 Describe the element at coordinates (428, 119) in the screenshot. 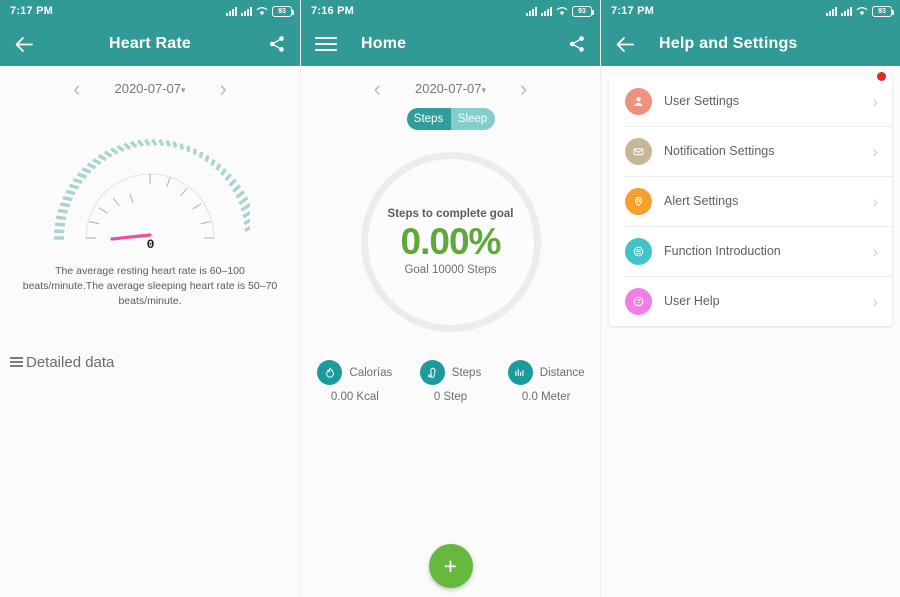

I see `tab-steps: Steps` at that location.